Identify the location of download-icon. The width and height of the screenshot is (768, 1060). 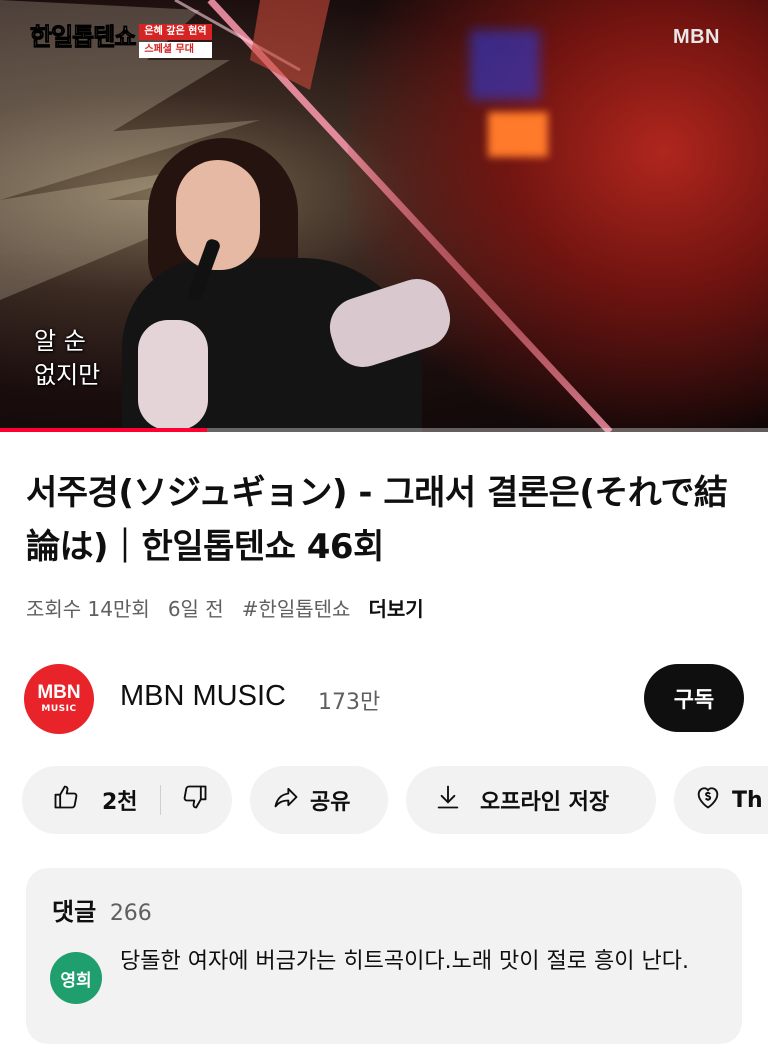
(448, 800).